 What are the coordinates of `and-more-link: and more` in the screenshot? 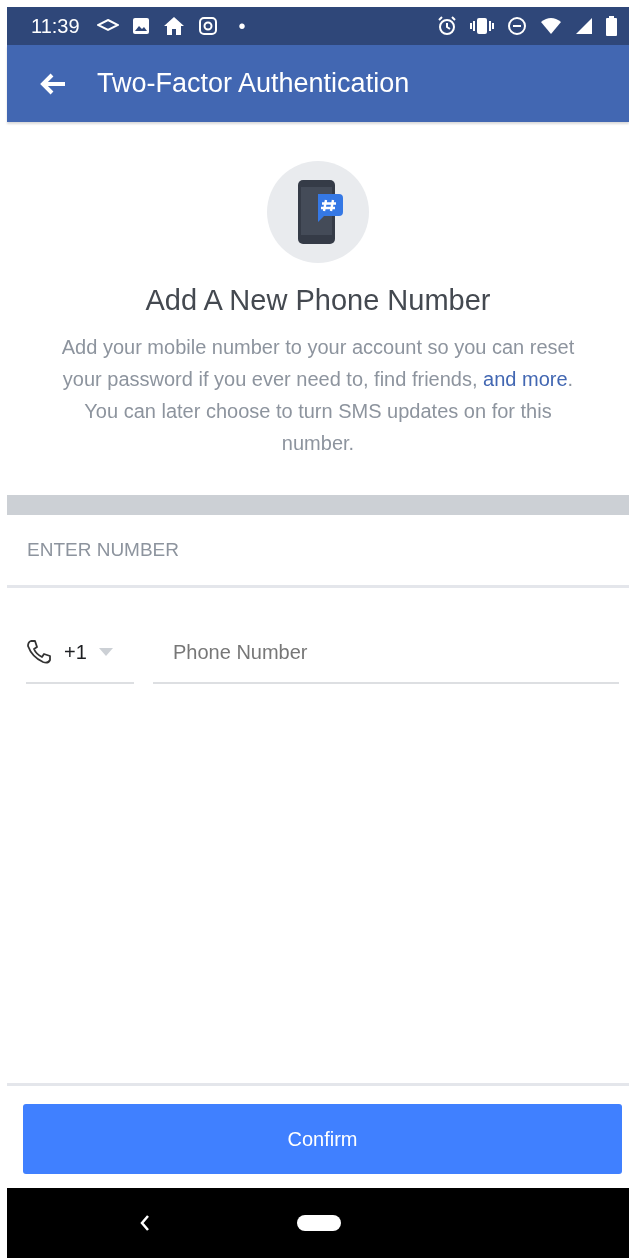 It's located at (525, 379).